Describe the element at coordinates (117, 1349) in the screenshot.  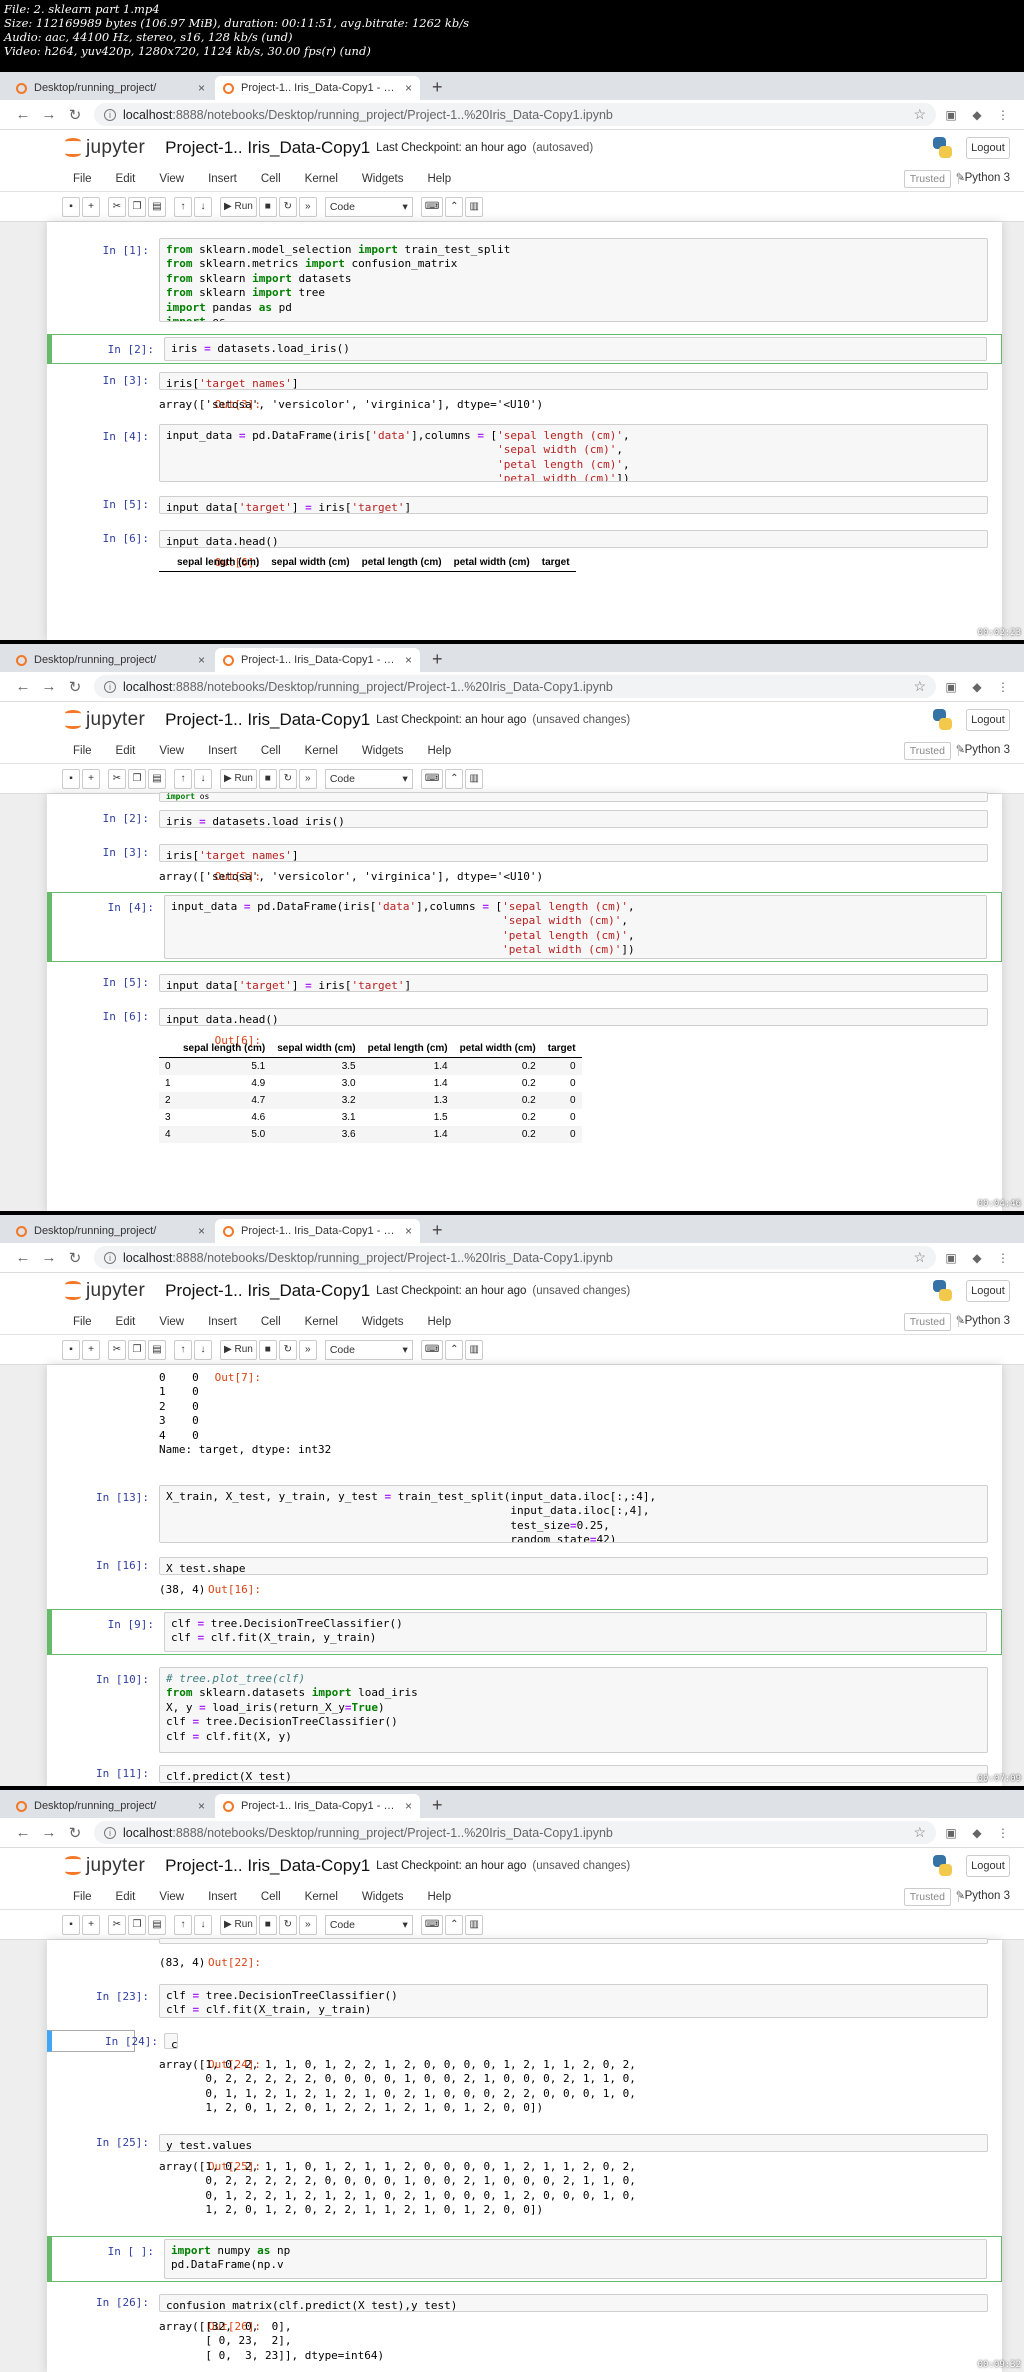
I see `cut-icon: ✂` at that location.